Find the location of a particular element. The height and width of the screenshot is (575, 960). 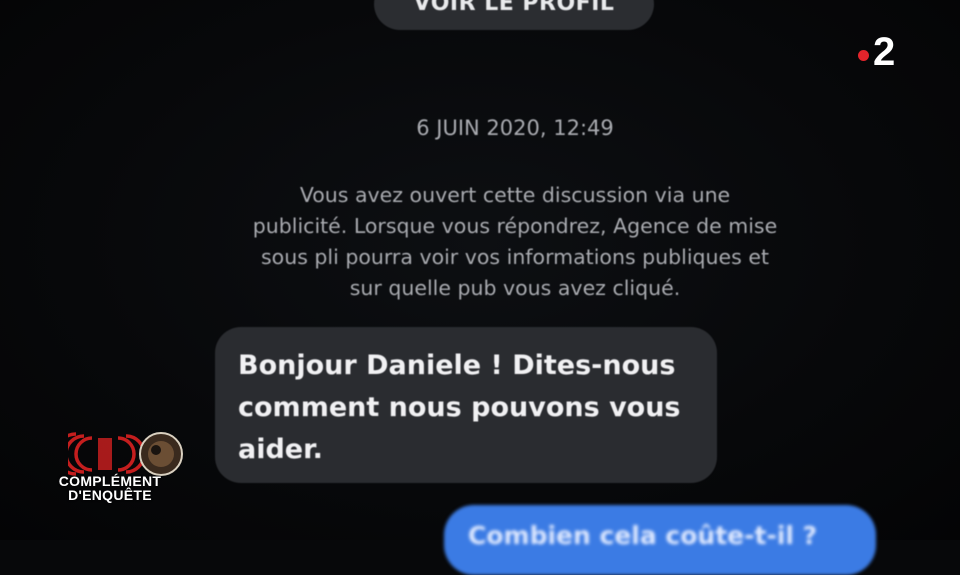

france2-logo: 2 is located at coordinates (876, 52).